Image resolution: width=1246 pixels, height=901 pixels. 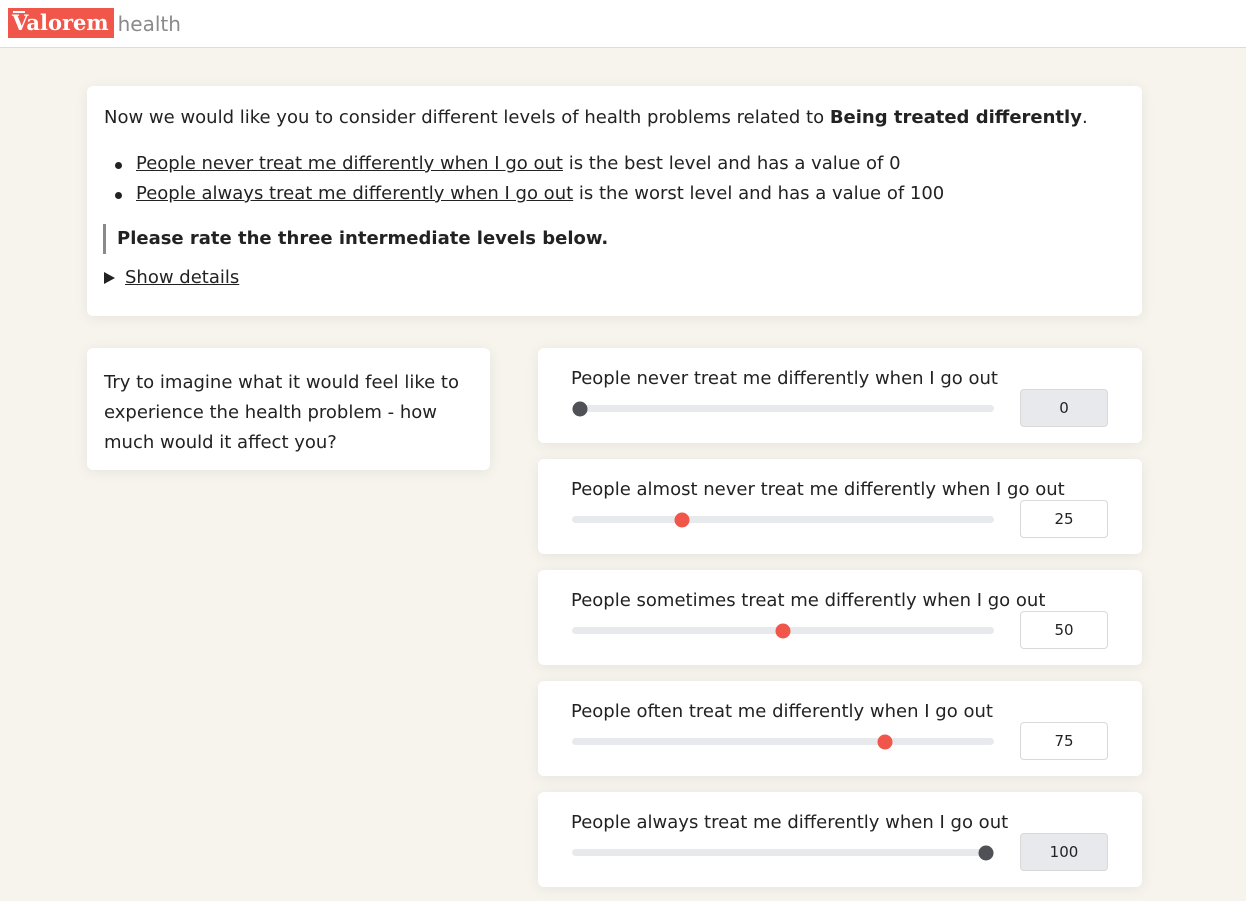 I want to click on show-details-toggle: Show details, so click(x=171, y=278).